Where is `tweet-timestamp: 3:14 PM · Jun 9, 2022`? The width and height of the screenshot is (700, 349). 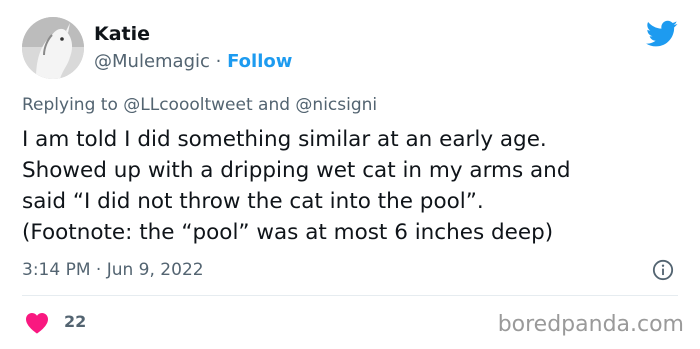 tweet-timestamp: 3:14 PM · Jun 9, 2022 is located at coordinates (113, 270).